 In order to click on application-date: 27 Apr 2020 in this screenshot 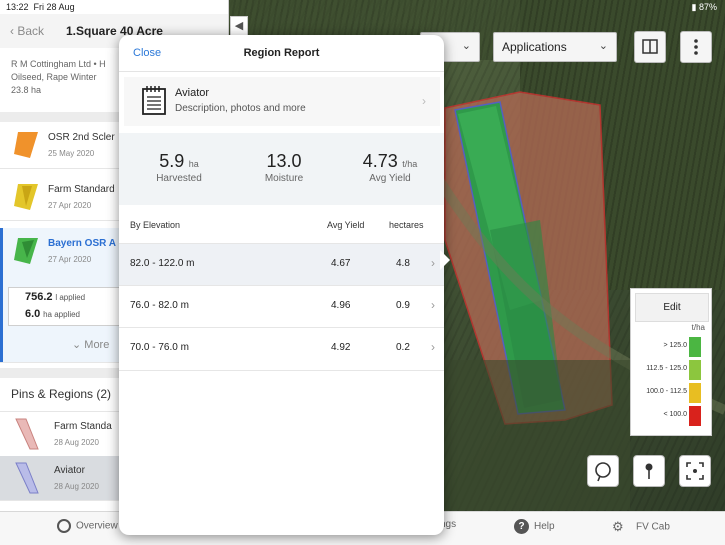, I will do `click(70, 259)`.